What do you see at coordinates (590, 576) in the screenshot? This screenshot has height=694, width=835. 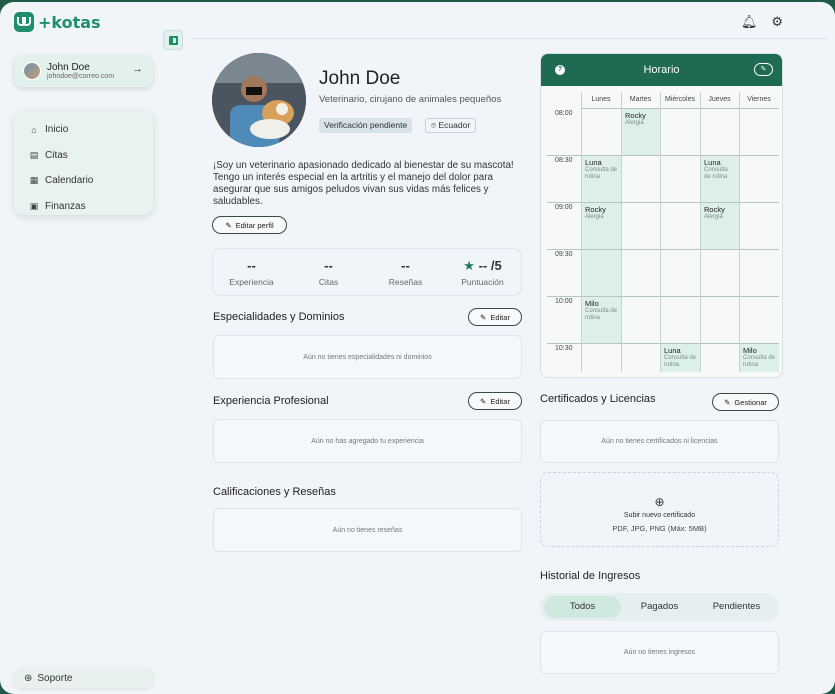 I see `income-title: Historial de Ingresos` at bounding box center [590, 576].